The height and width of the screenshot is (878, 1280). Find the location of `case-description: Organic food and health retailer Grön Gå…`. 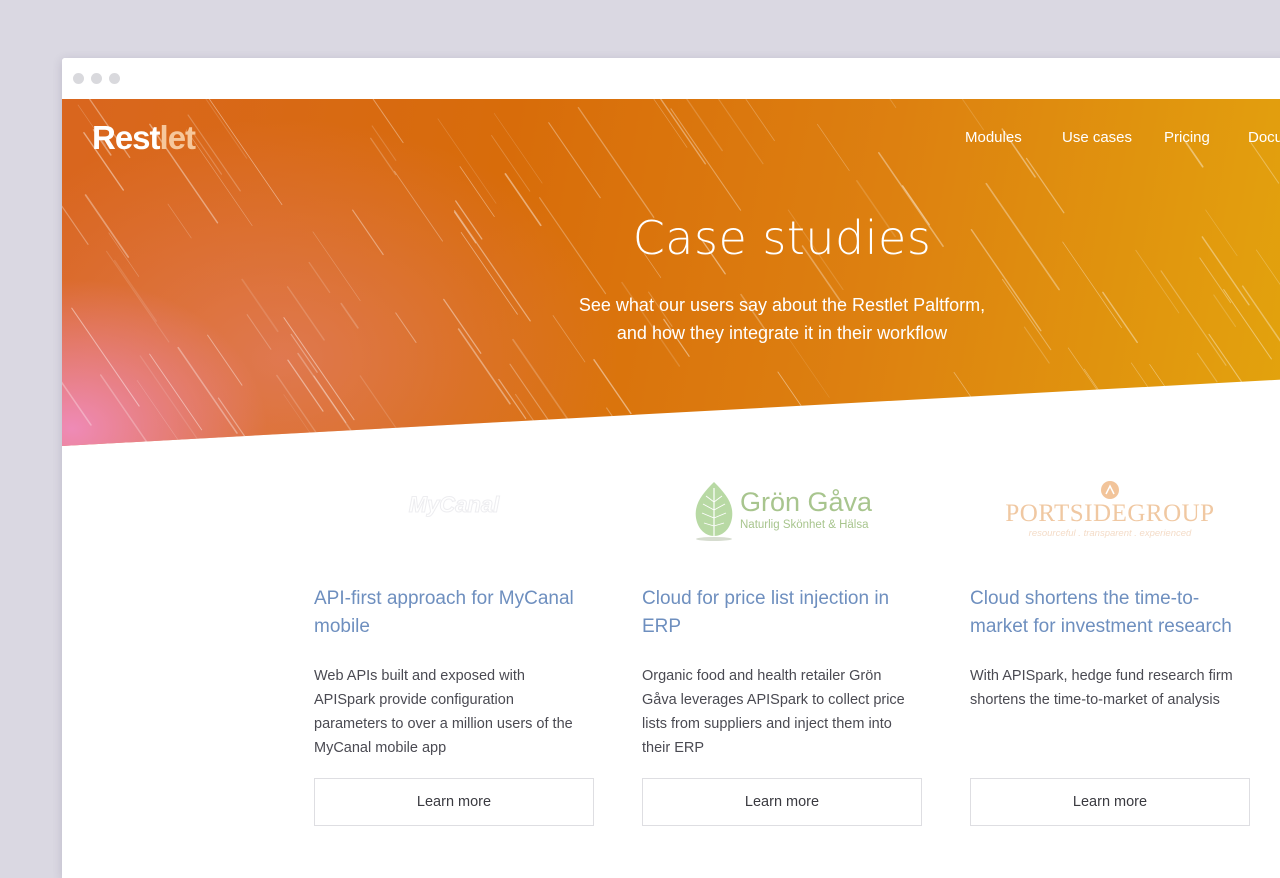

case-description: Organic food and health retailer Grön Gå… is located at coordinates (773, 712).